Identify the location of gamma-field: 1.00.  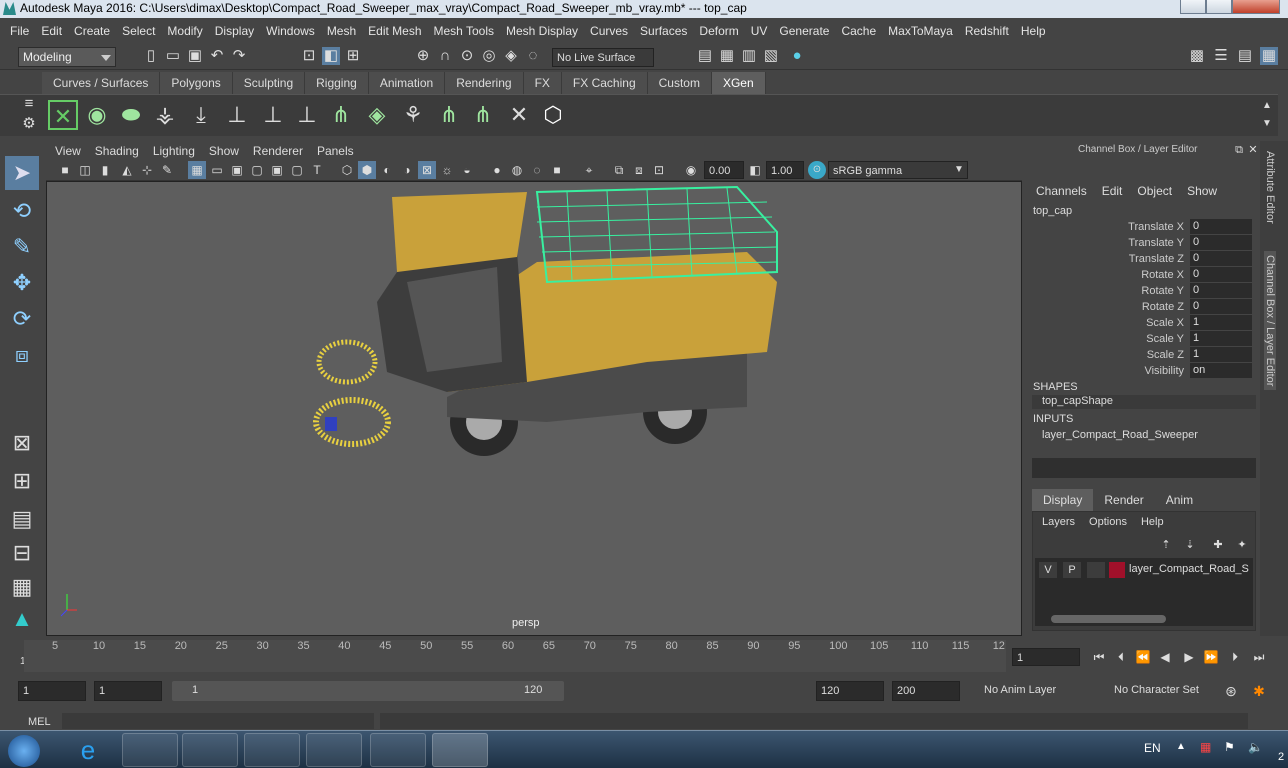
(785, 170).